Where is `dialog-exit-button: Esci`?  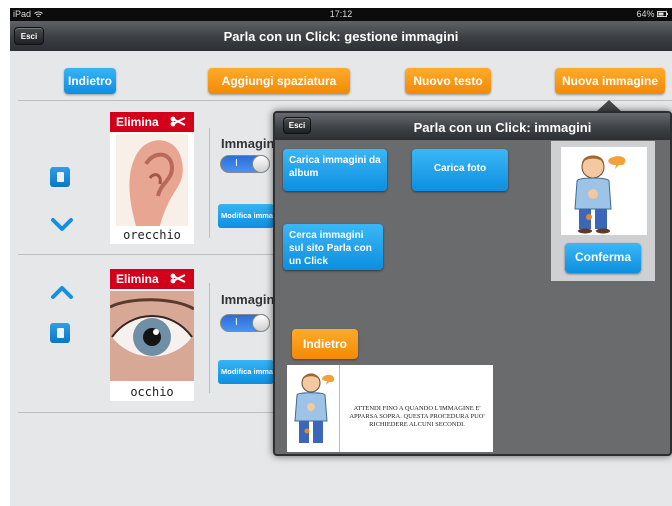 dialog-exit-button: Esci is located at coordinates (297, 125).